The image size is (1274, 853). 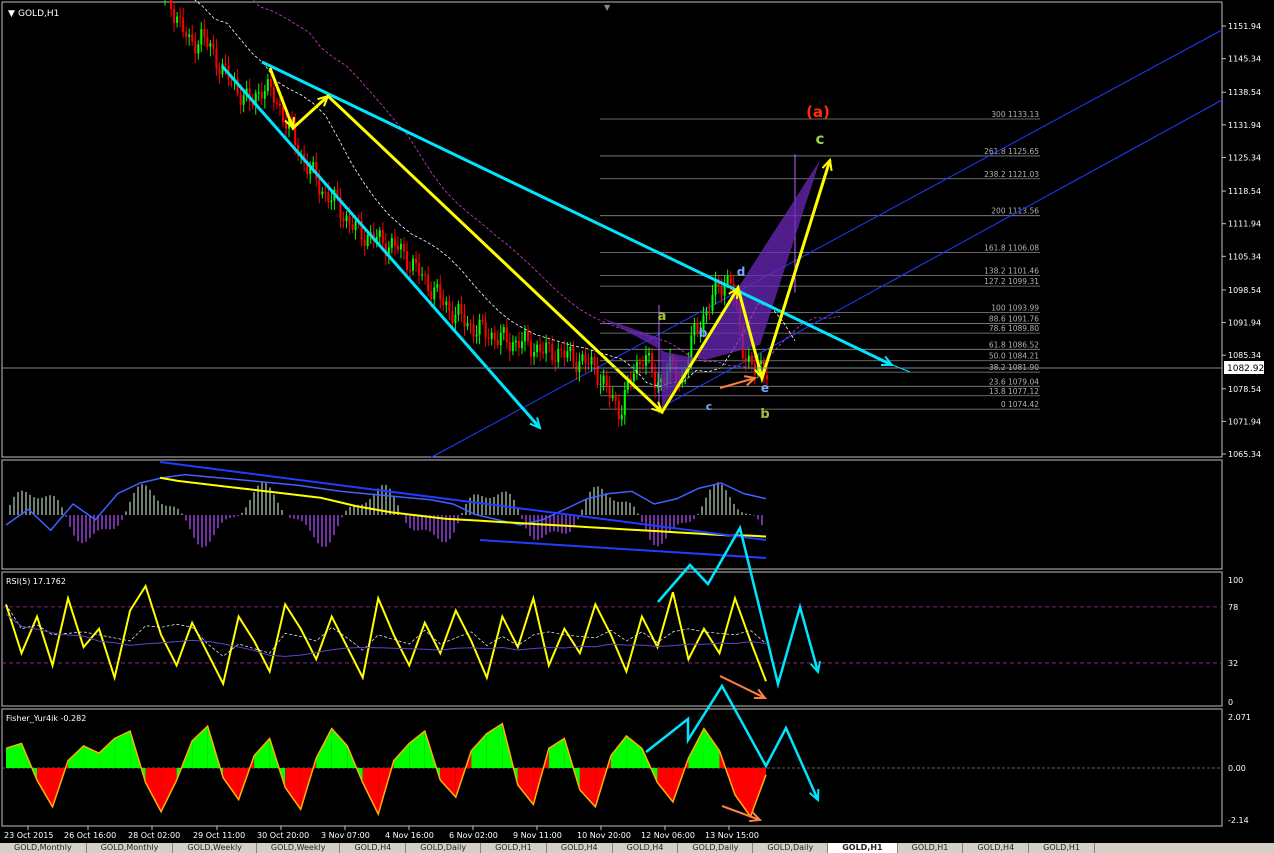 What do you see at coordinates (1014, 381) in the screenshot?
I see `fib-level-label: 23.6 1079.04` at bounding box center [1014, 381].